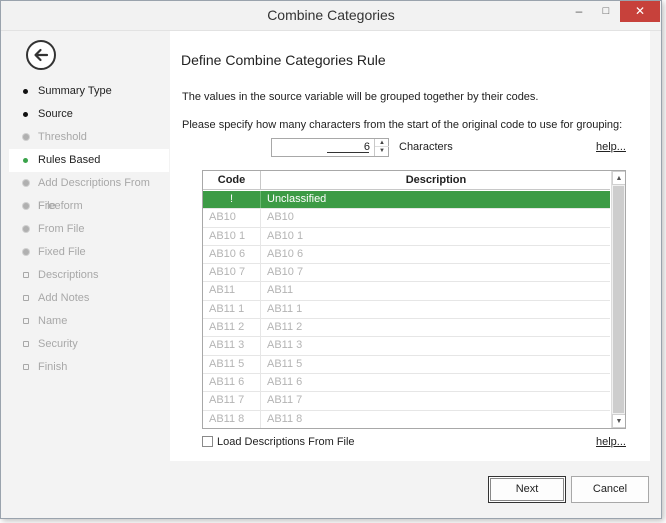  Describe the element at coordinates (436, 236) in the screenshot. I see `description-cell: AB10 1` at that location.